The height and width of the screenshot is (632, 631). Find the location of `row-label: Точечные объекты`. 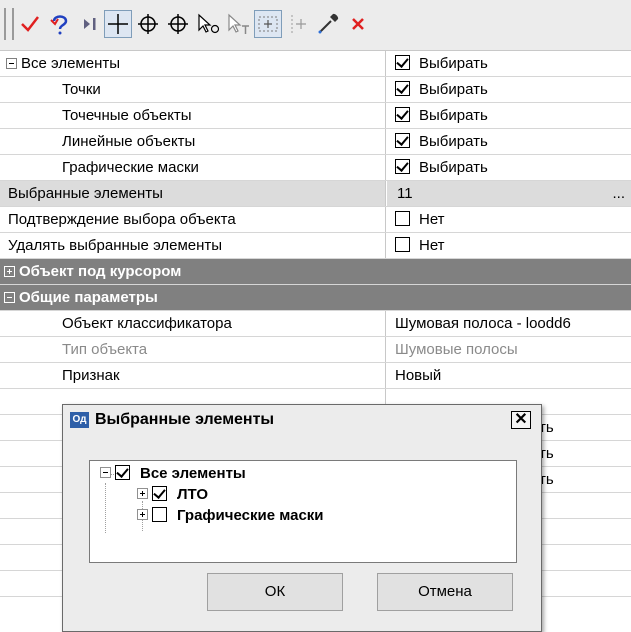

row-label: Точечные объекты is located at coordinates (127, 115).